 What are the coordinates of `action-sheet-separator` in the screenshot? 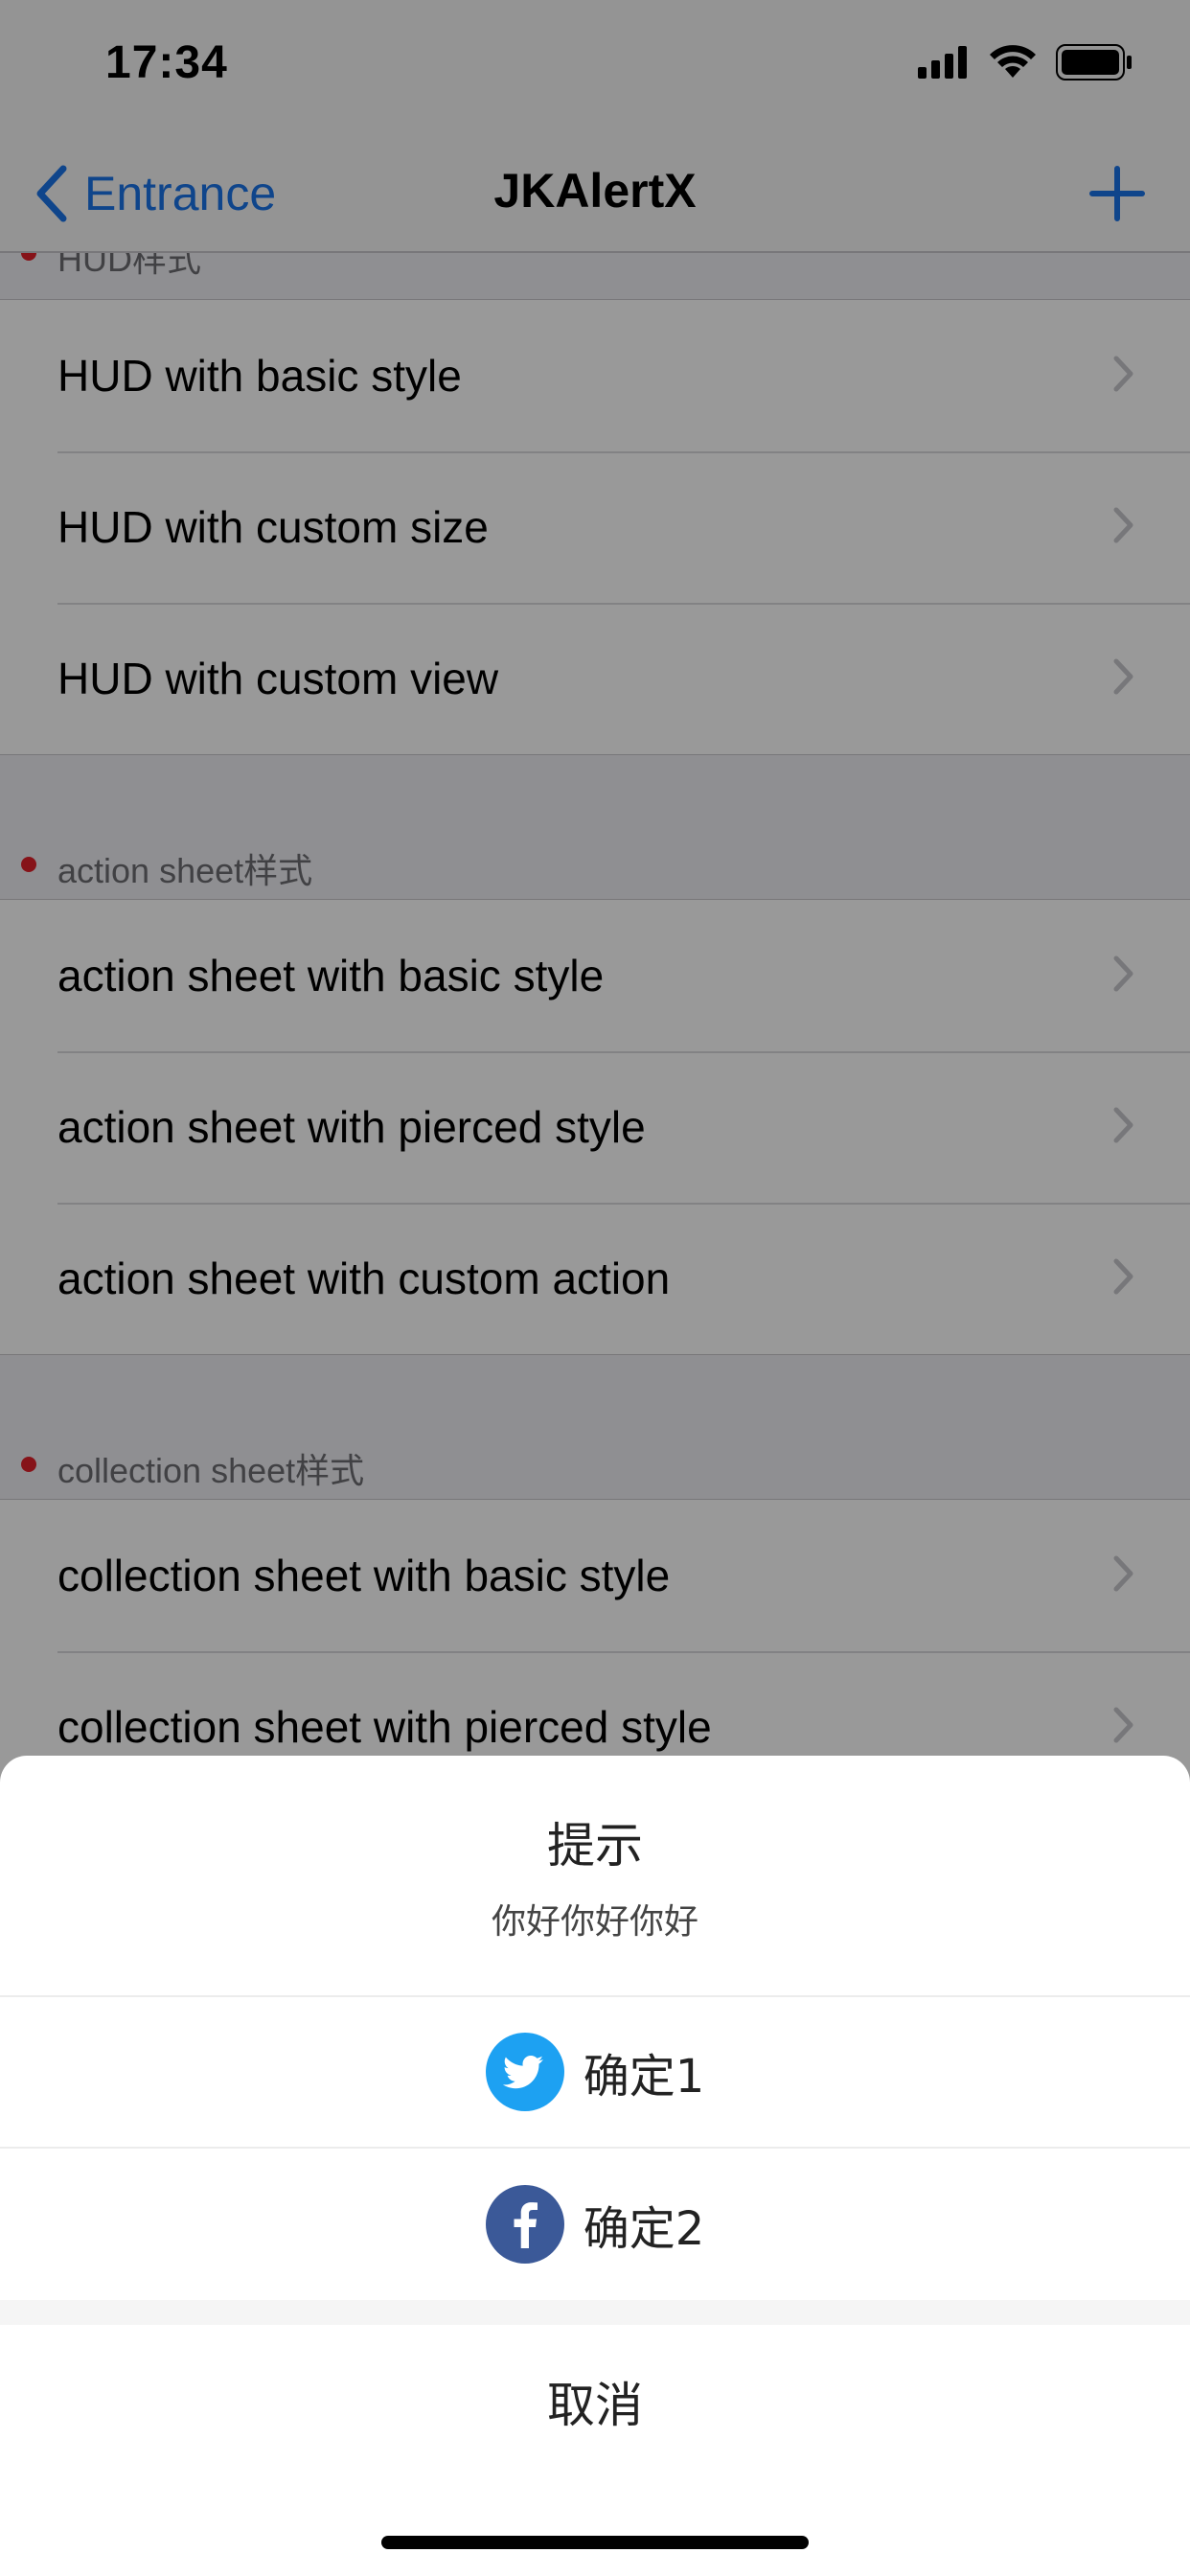 It's located at (595, 2312).